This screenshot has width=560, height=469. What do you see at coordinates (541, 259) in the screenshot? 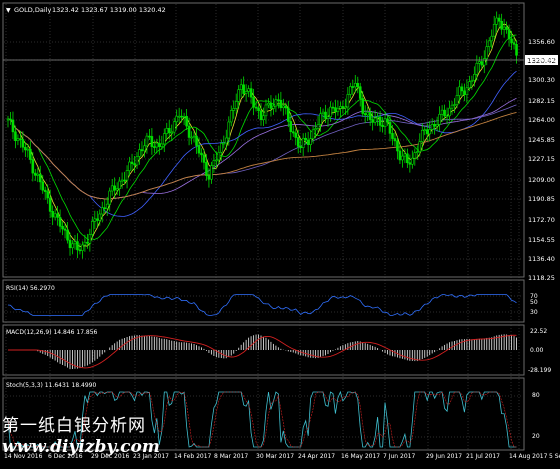
I see `price-axis-label: 1136.40` at bounding box center [541, 259].